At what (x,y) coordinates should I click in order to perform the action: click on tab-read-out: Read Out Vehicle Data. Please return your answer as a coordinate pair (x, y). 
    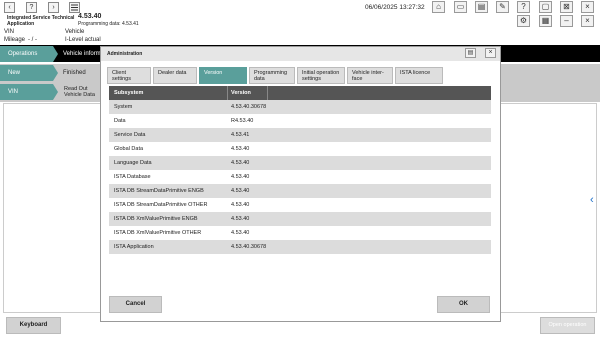
    Looking at the image, I should click on (79, 92).